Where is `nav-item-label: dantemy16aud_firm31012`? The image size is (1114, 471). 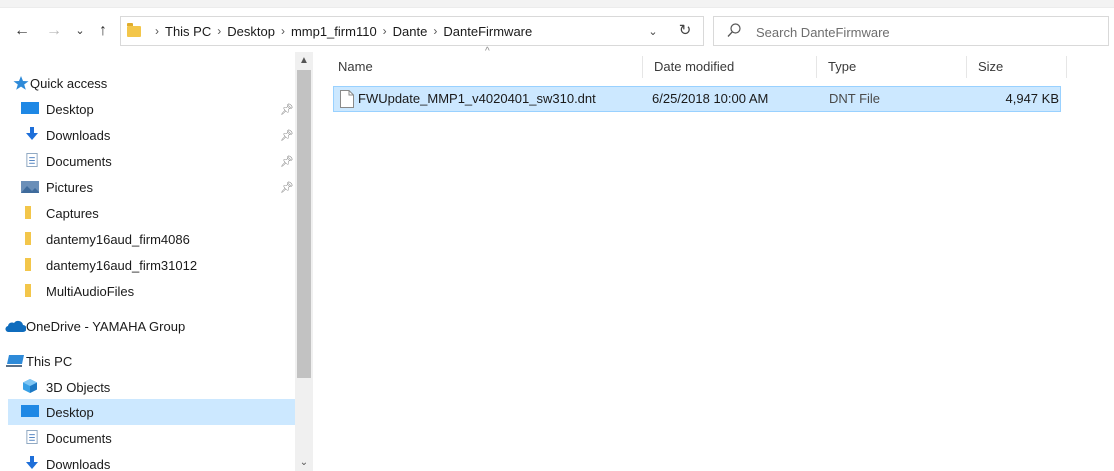
nav-item-label: dantemy16aud_firm31012 is located at coordinates (122, 265).